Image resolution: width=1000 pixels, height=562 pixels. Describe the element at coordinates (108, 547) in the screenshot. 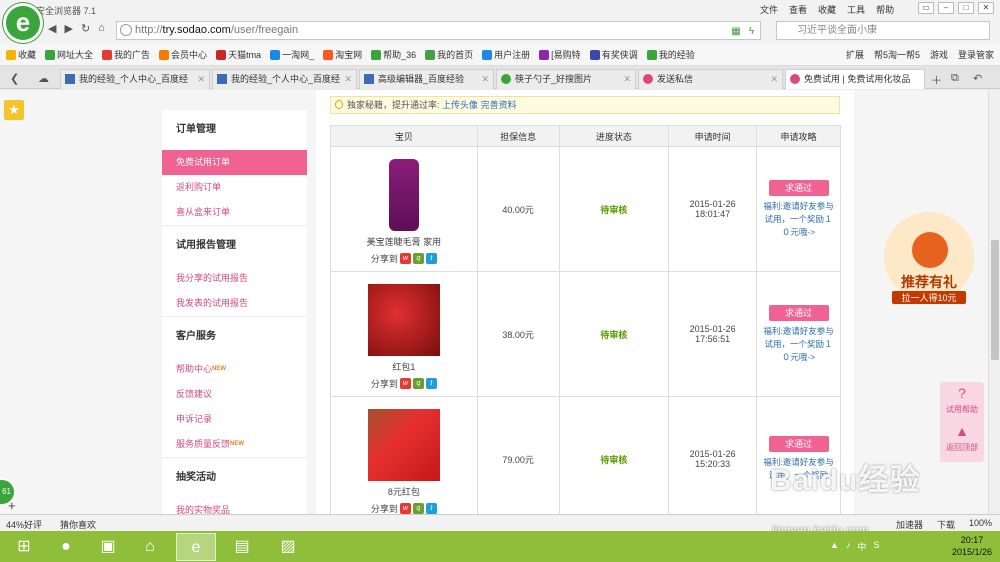

I see `store-icon: ▣` at that location.